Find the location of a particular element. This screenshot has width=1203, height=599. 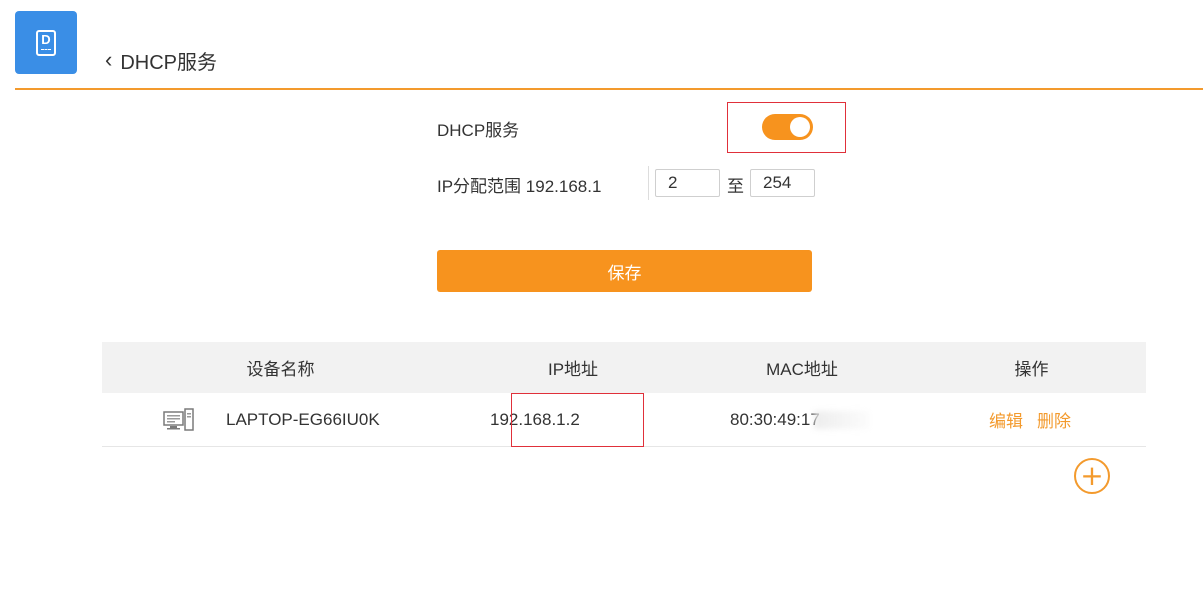

back-button: ‹ DHCP服务 is located at coordinates (161, 60).